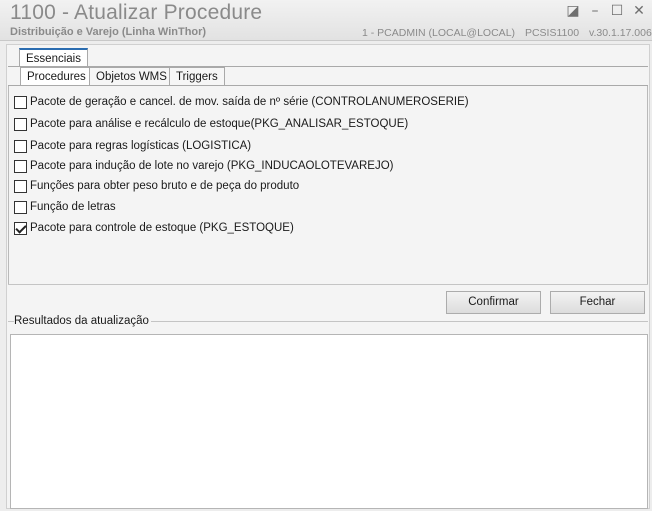 This screenshot has width=652, height=511. What do you see at coordinates (597, 302) in the screenshot?
I see `close-button: Fechar` at bounding box center [597, 302].